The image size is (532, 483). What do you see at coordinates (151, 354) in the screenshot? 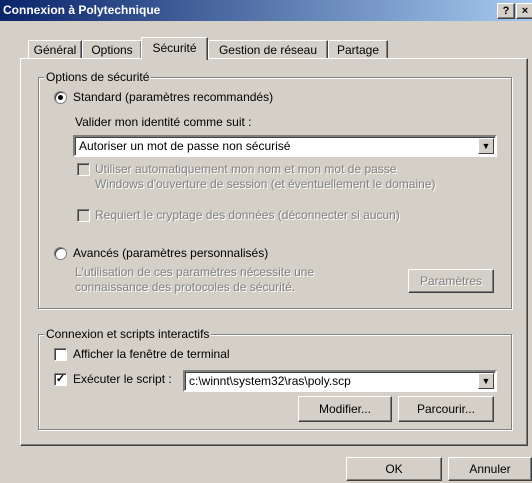
I see `terminal-label: Afficher la fenêtre de terminal` at bounding box center [151, 354].